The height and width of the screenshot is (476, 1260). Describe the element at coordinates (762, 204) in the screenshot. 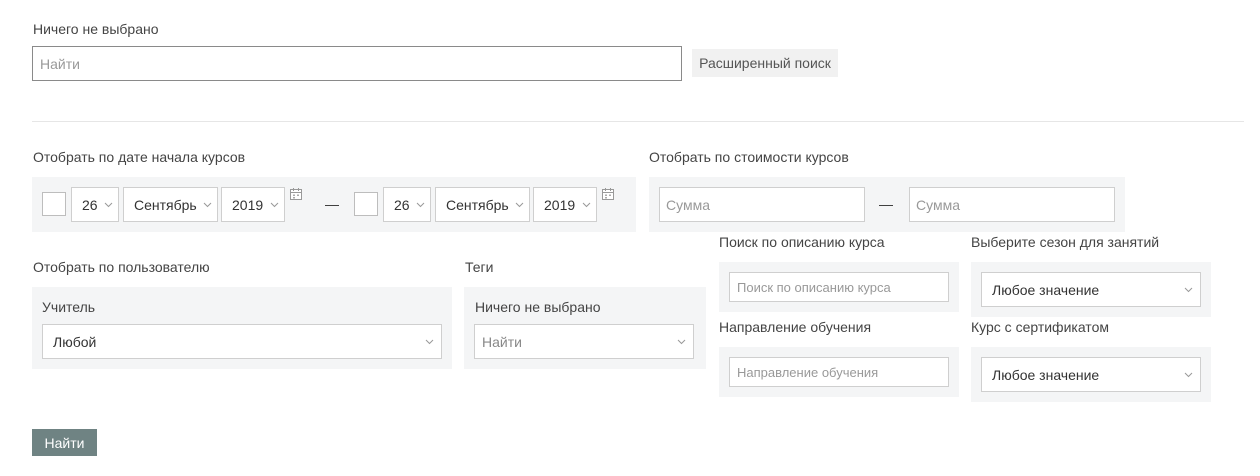

I see `price-from-input: Сумма` at that location.